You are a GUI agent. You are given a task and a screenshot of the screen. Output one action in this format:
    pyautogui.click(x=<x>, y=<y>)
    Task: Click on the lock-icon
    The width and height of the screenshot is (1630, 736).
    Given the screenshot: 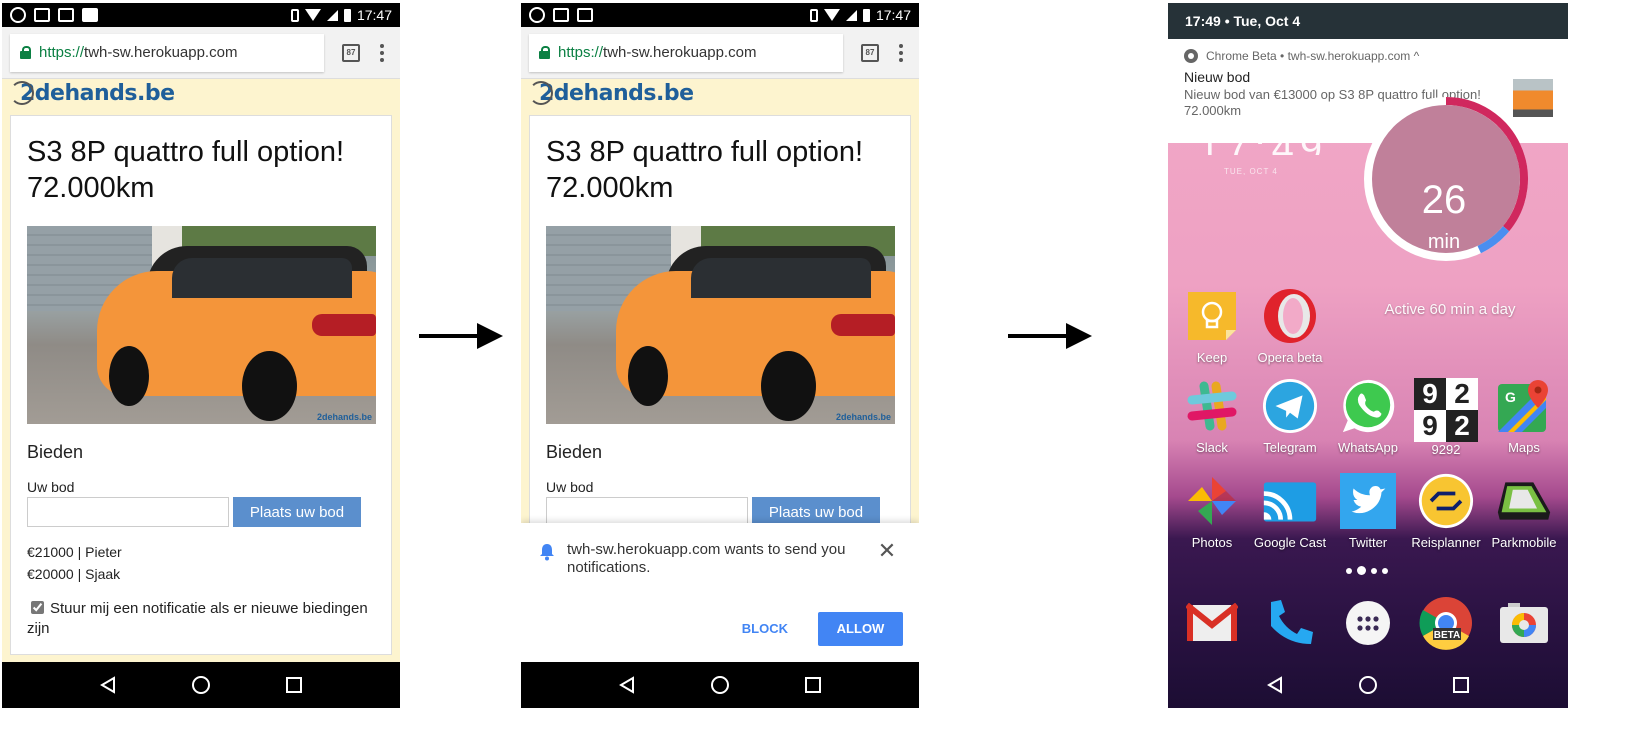 What is the action you would take?
    pyautogui.click(x=25, y=52)
    